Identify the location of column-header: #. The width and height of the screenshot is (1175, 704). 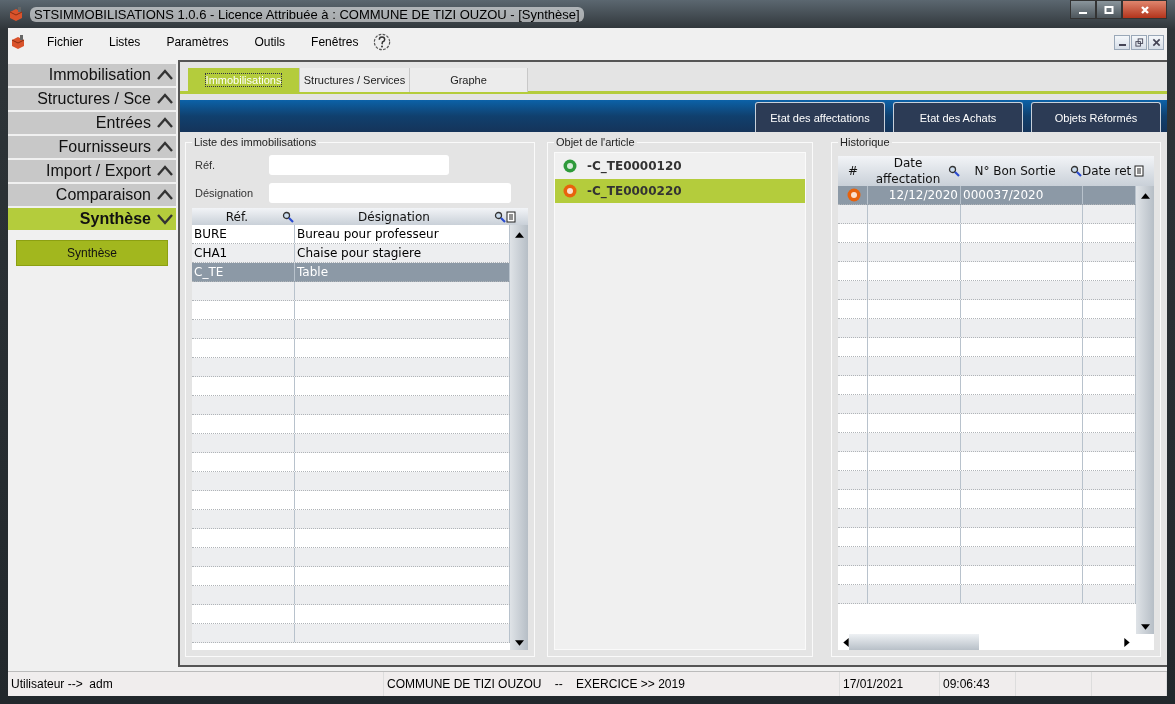
(853, 171).